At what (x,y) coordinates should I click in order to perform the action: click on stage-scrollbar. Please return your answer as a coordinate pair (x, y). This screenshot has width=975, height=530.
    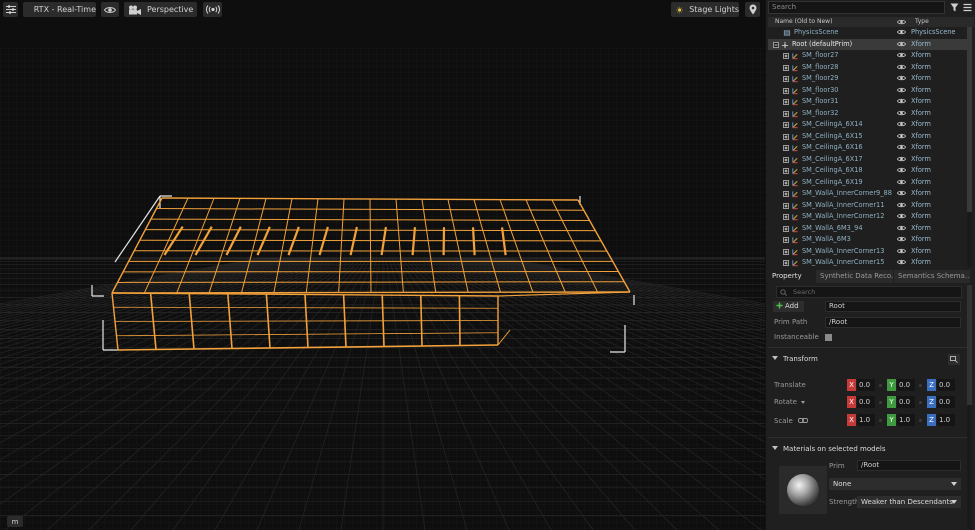
    Looking at the image, I should click on (969, 147).